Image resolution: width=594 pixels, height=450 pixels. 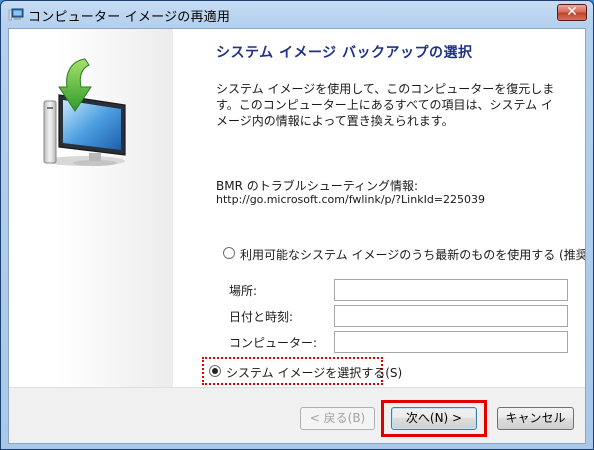 I want to click on close-button: ✕, so click(x=572, y=12).